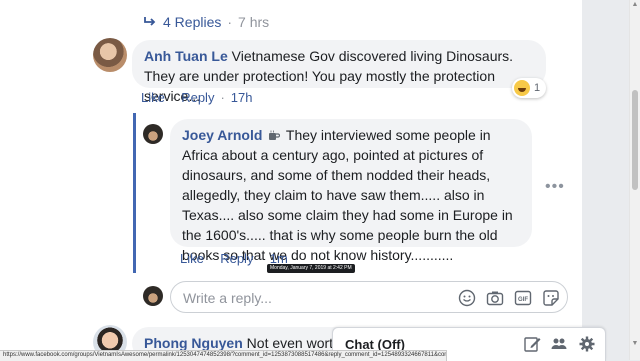 Image resolution: width=640 pixels, height=361 pixels. Describe the element at coordinates (555, 187) in the screenshot. I see `more-options-icon: •••` at that location.